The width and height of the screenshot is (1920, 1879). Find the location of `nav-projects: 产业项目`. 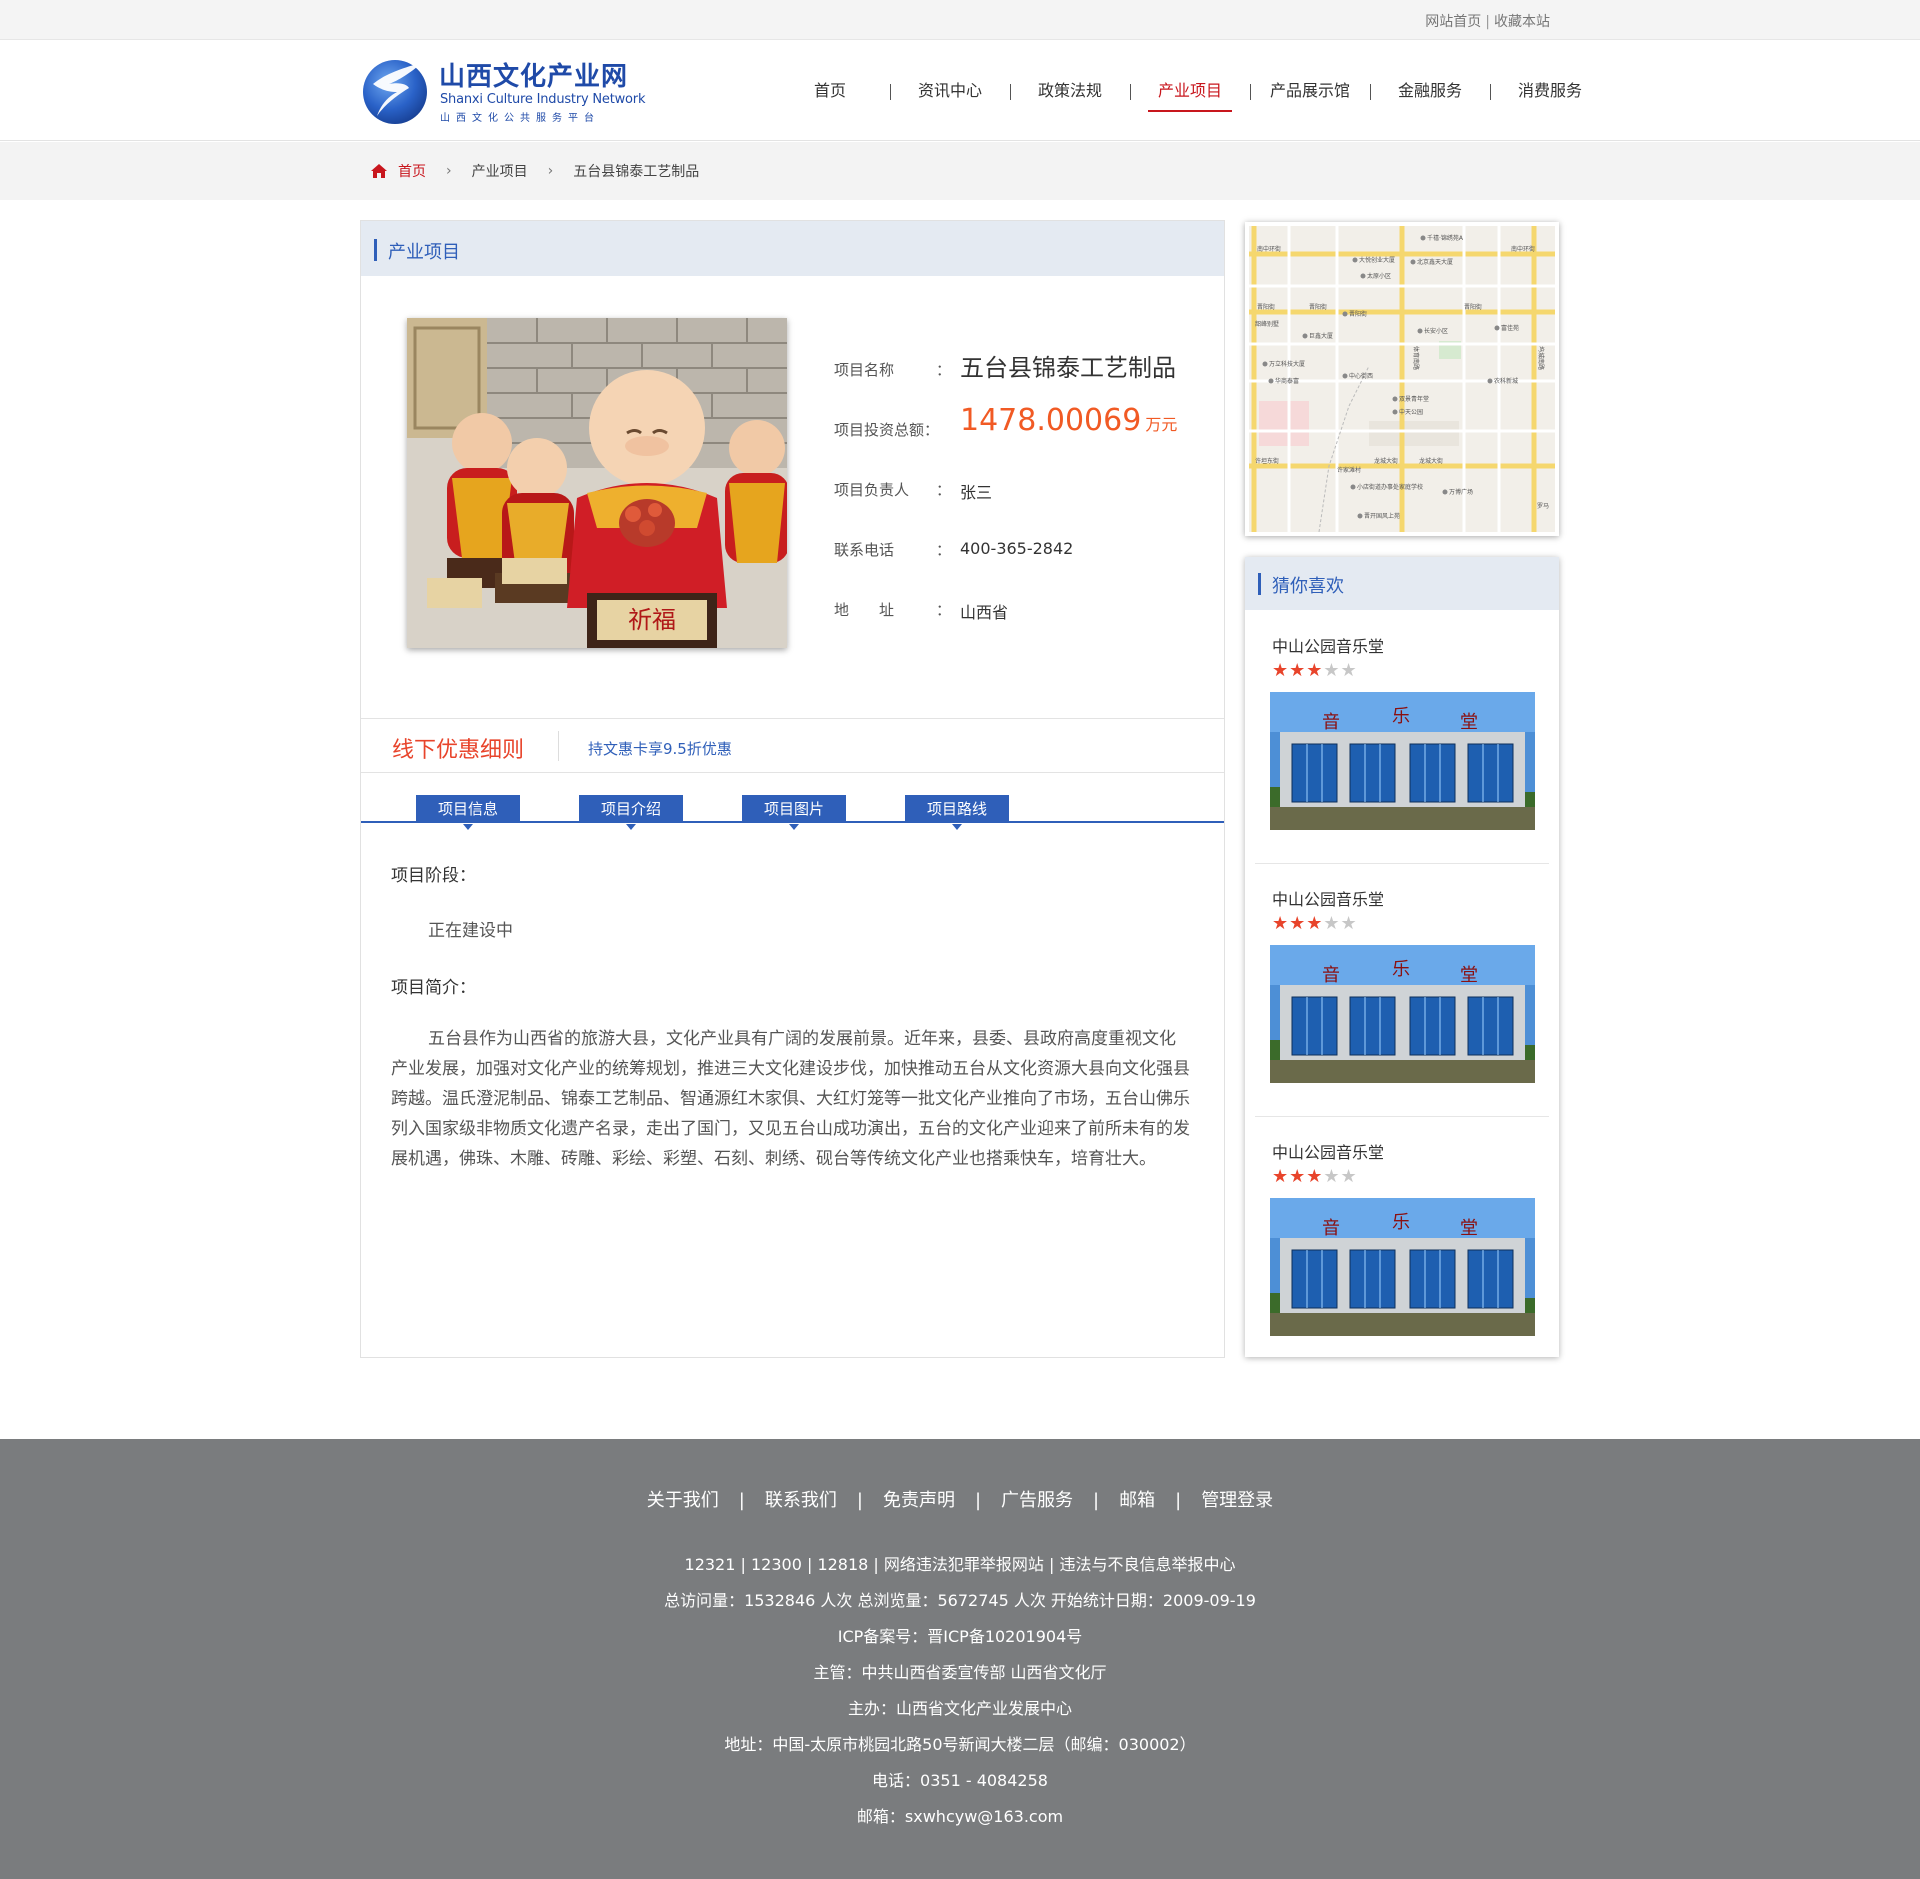

nav-projects: 产业项目 is located at coordinates (1190, 91).